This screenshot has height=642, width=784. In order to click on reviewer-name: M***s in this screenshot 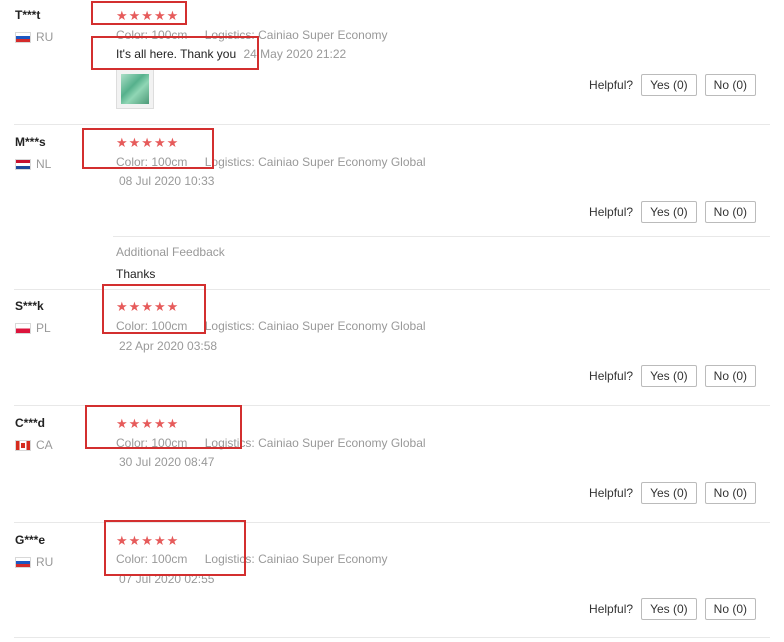, I will do `click(30, 142)`.